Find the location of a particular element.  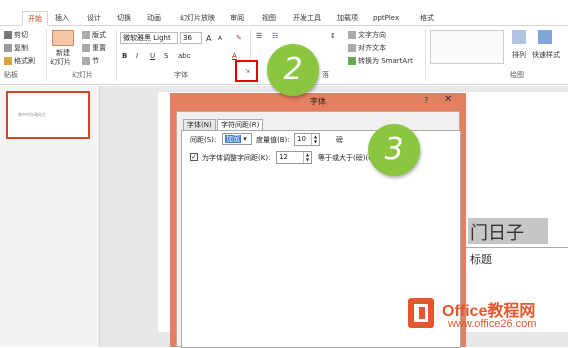

scissors-icon is located at coordinates (8, 35).